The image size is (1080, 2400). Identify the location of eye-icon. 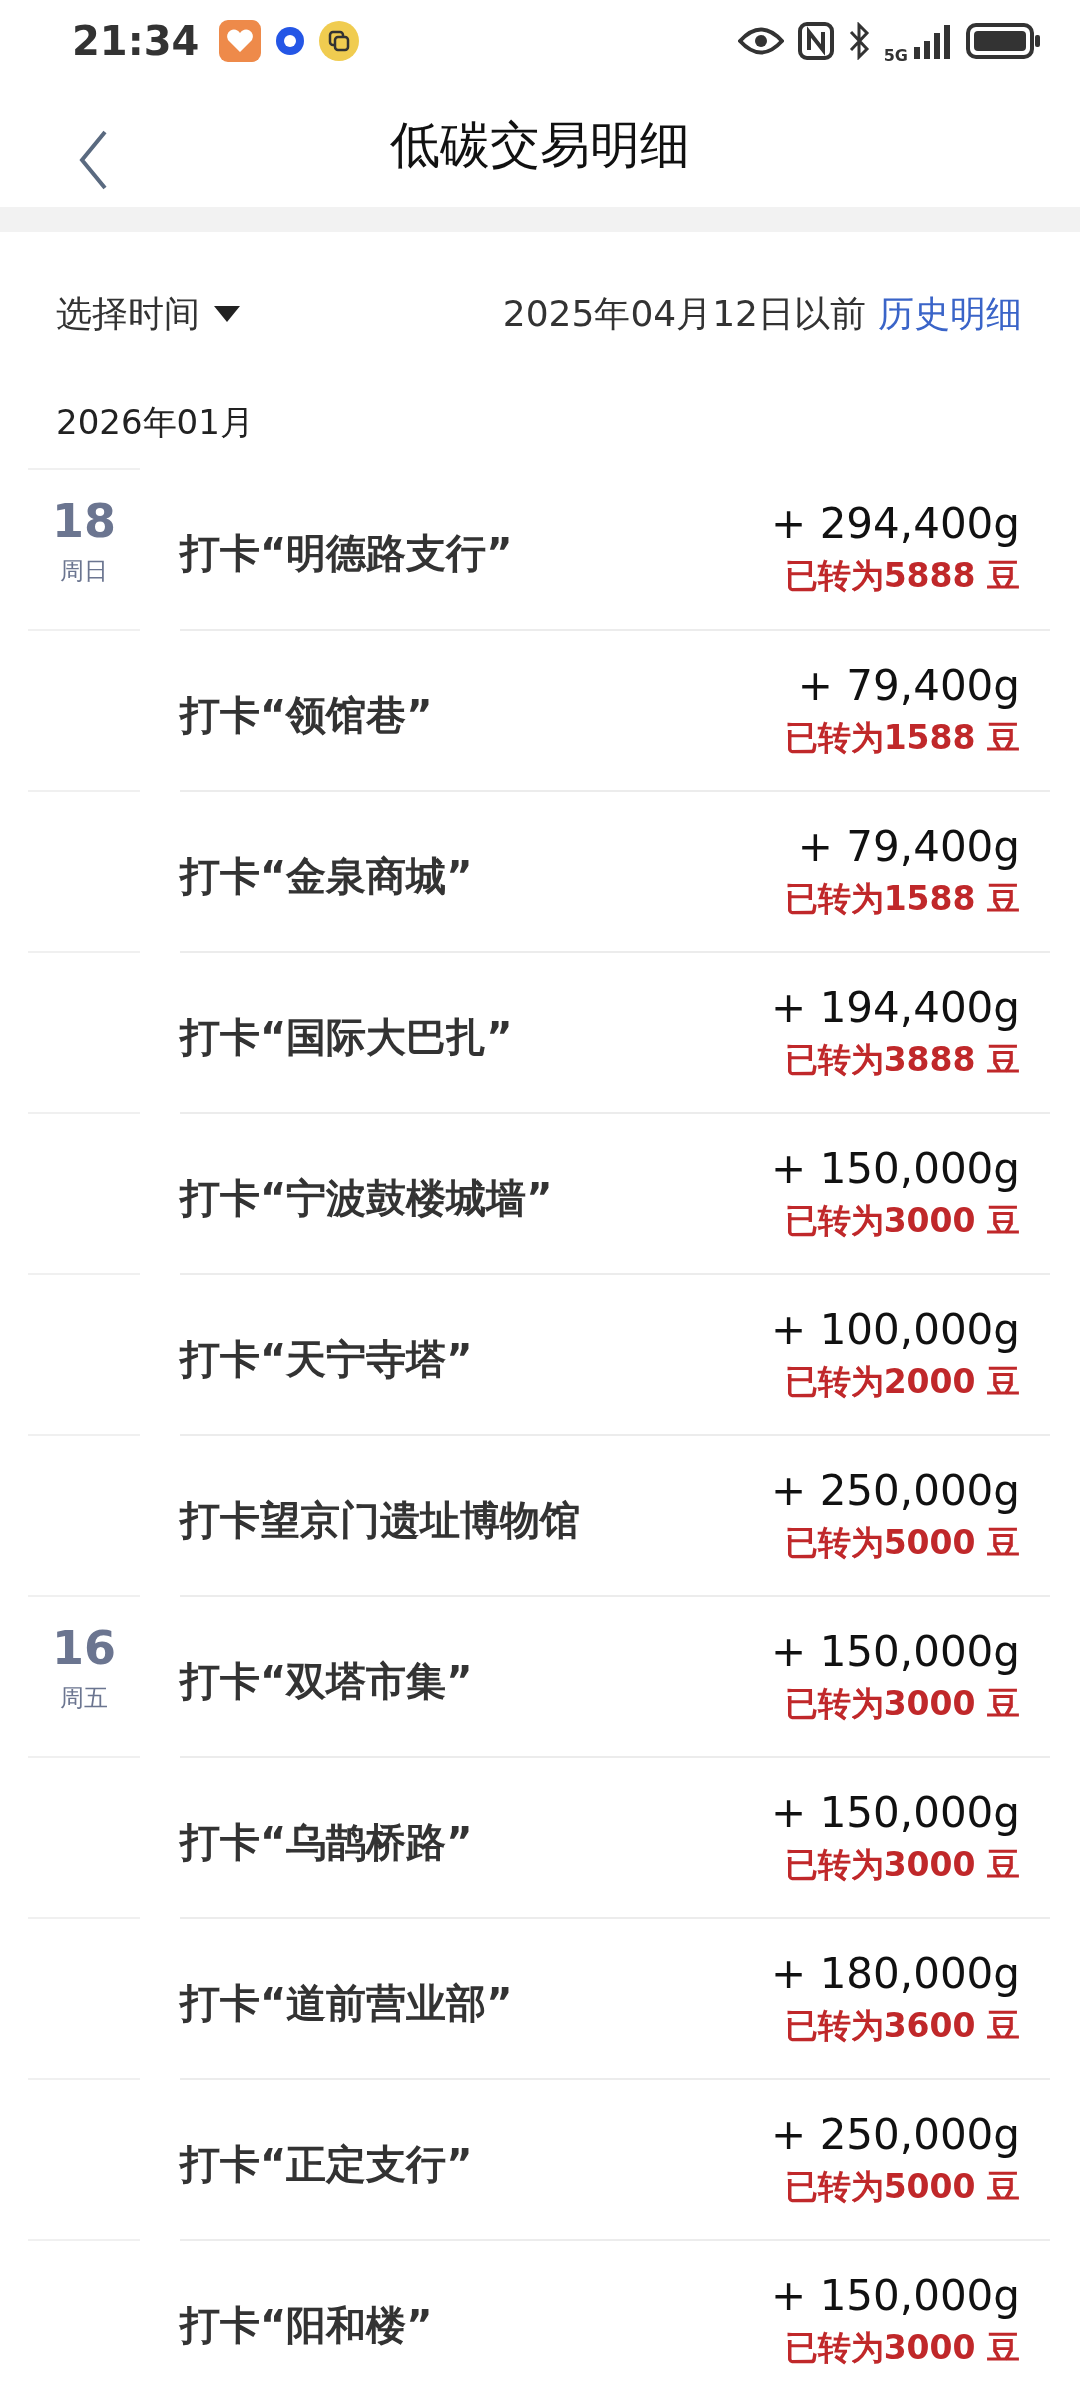
(760, 41).